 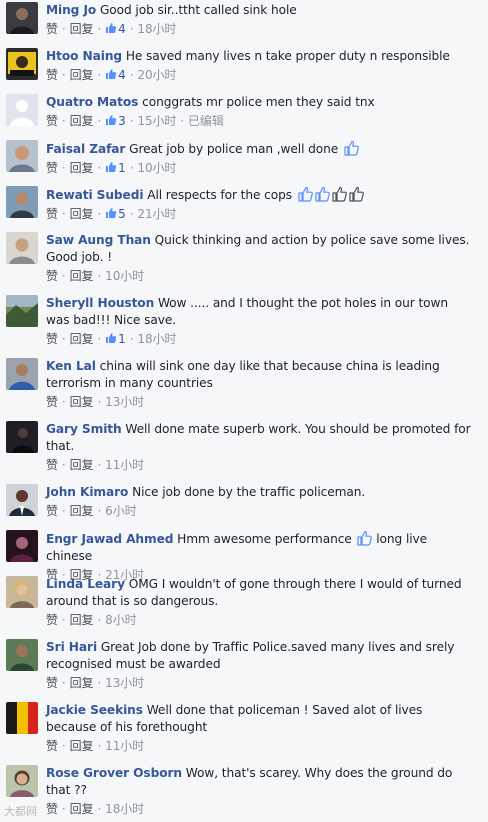 What do you see at coordinates (94, 710) in the screenshot?
I see `comment-author: Jackie Seekins` at bounding box center [94, 710].